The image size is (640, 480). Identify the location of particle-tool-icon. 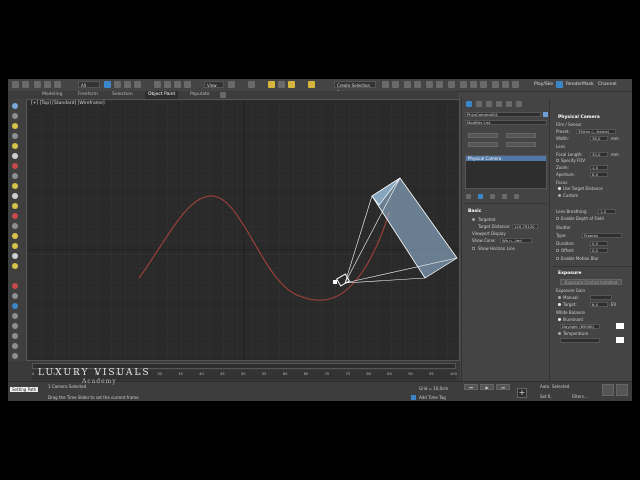
(15, 286).